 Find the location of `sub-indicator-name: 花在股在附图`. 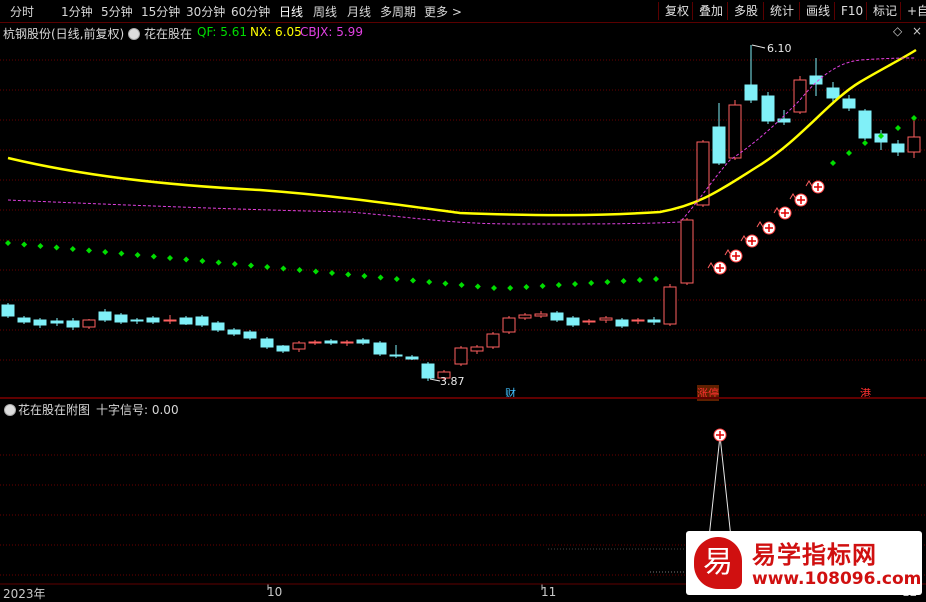

sub-indicator-name: 花在股在附图 is located at coordinates (54, 410).